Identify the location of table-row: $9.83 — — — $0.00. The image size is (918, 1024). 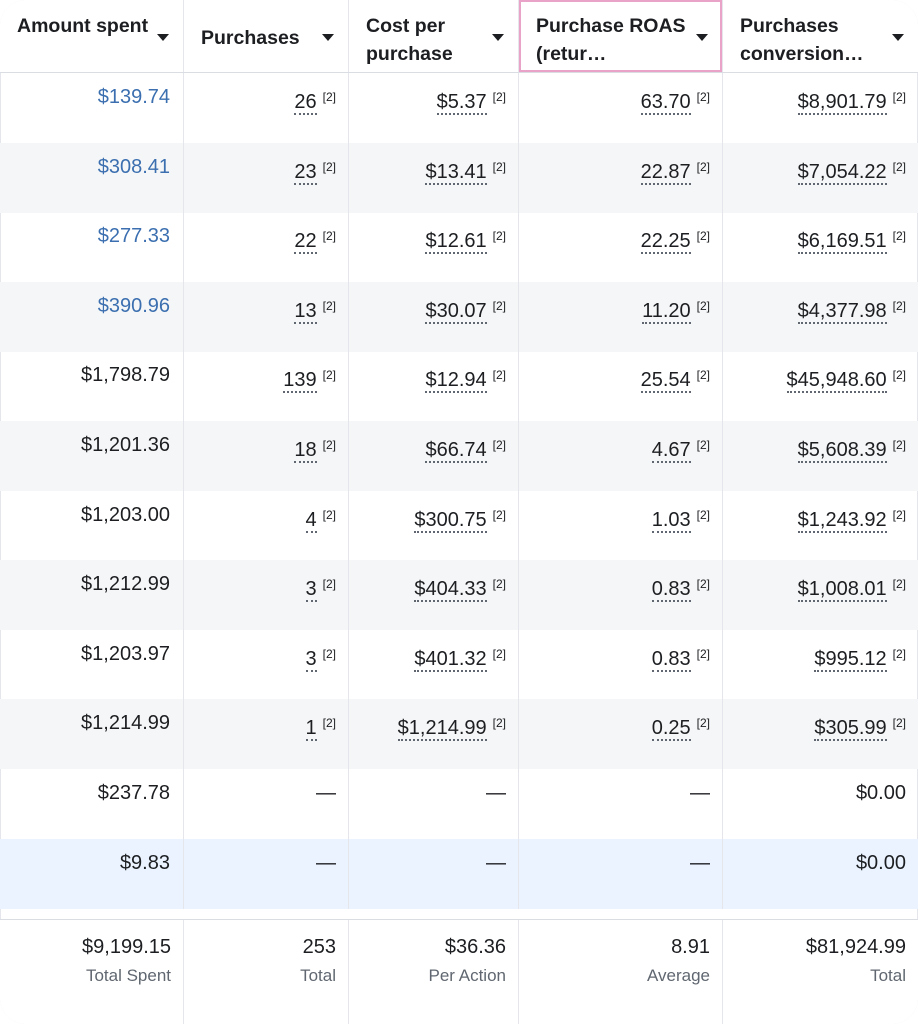
(459, 873).